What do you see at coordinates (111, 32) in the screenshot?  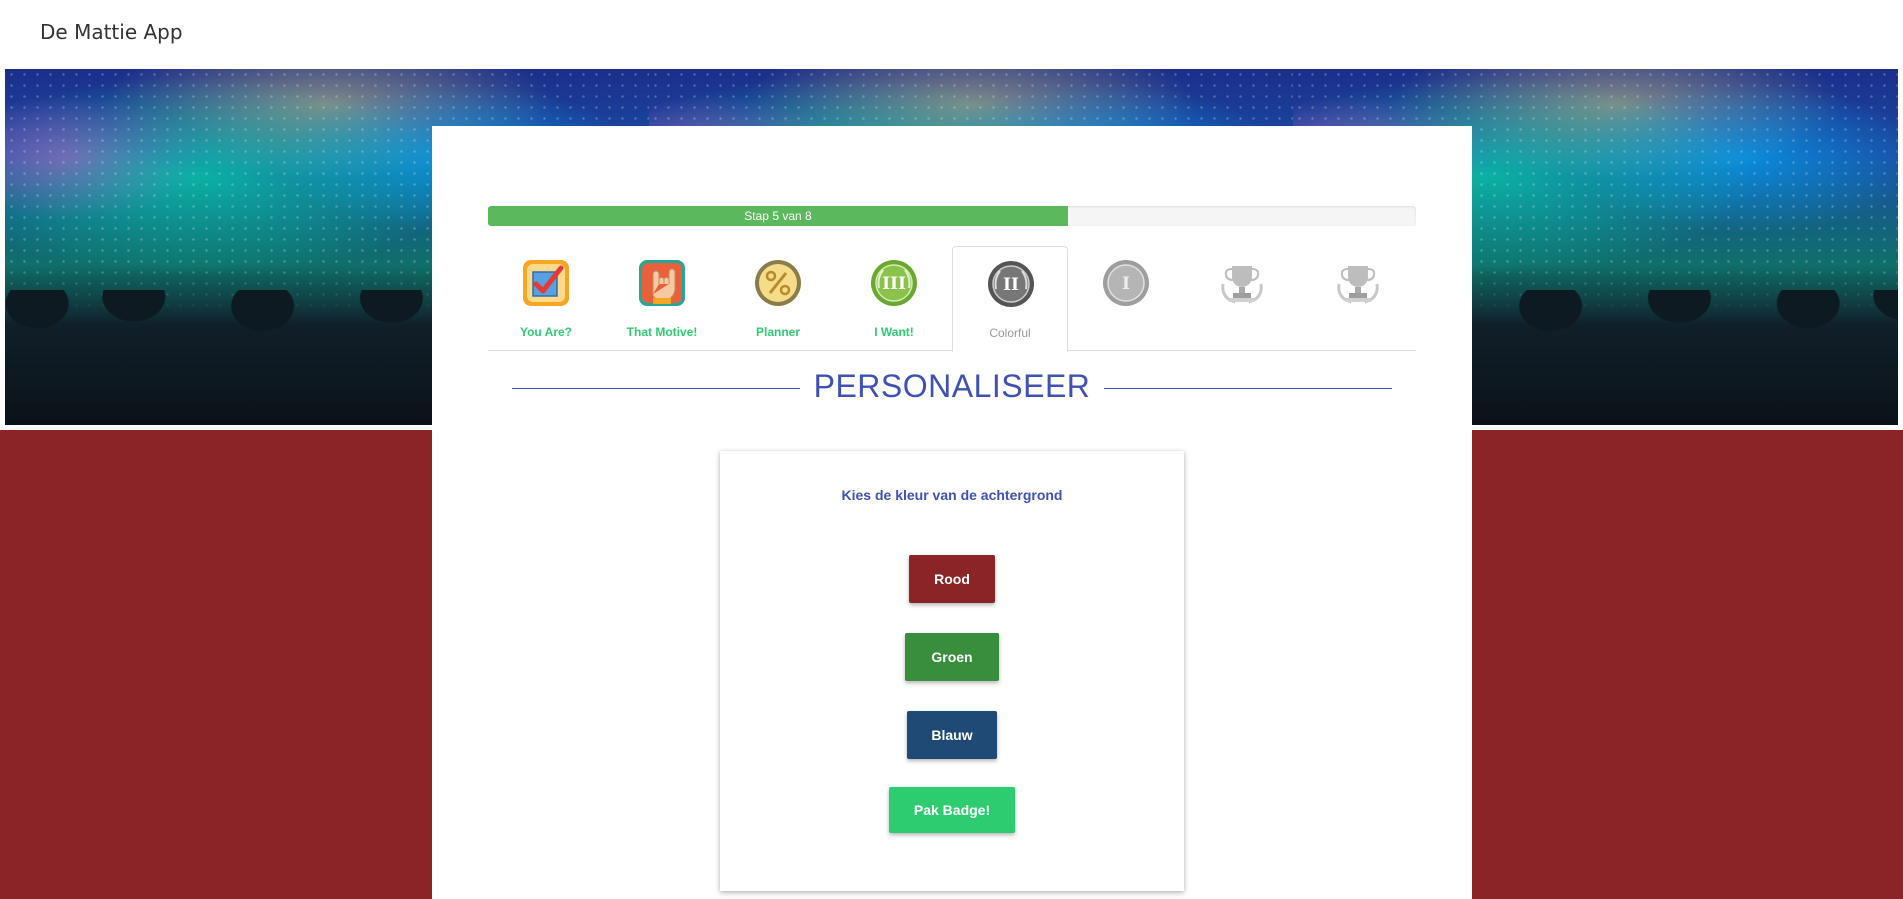 I see `app-title: De Mattie App` at bounding box center [111, 32].